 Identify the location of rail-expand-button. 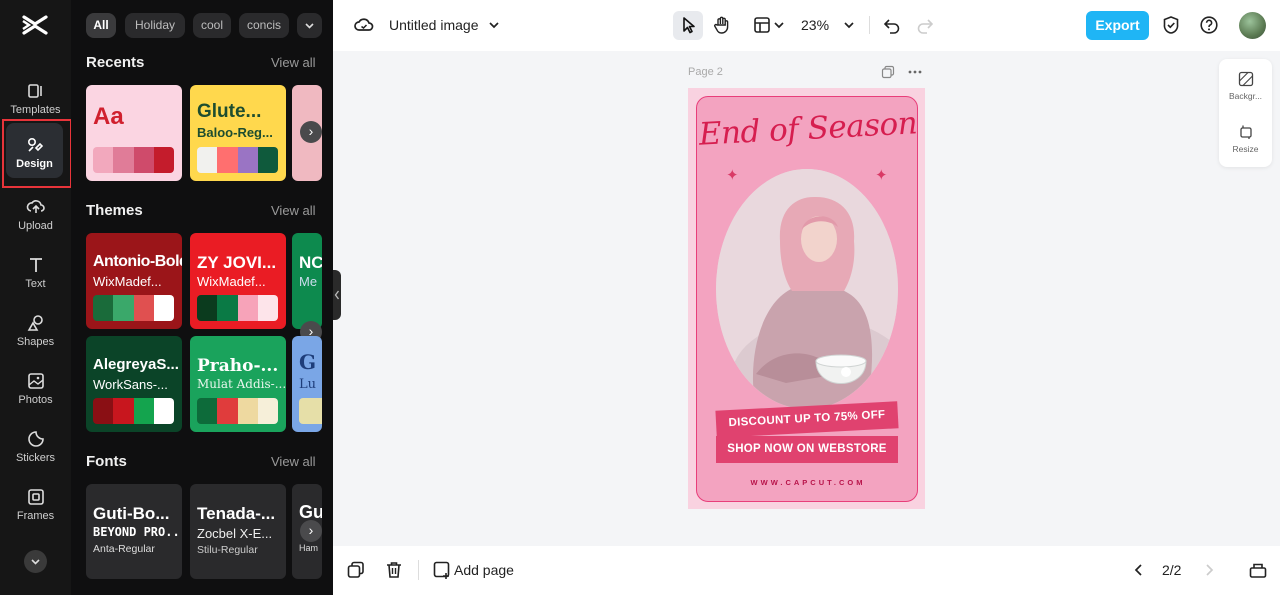
(35, 561).